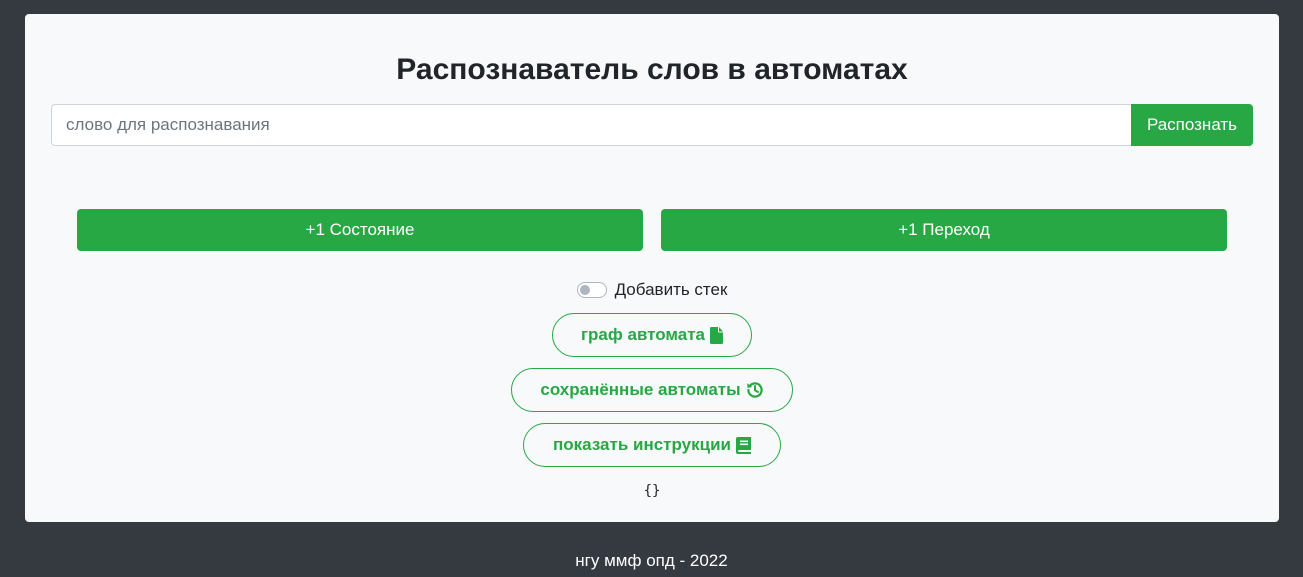 This screenshot has width=1303, height=577. I want to click on show-instructions-label: показать инструкции, so click(642, 444).